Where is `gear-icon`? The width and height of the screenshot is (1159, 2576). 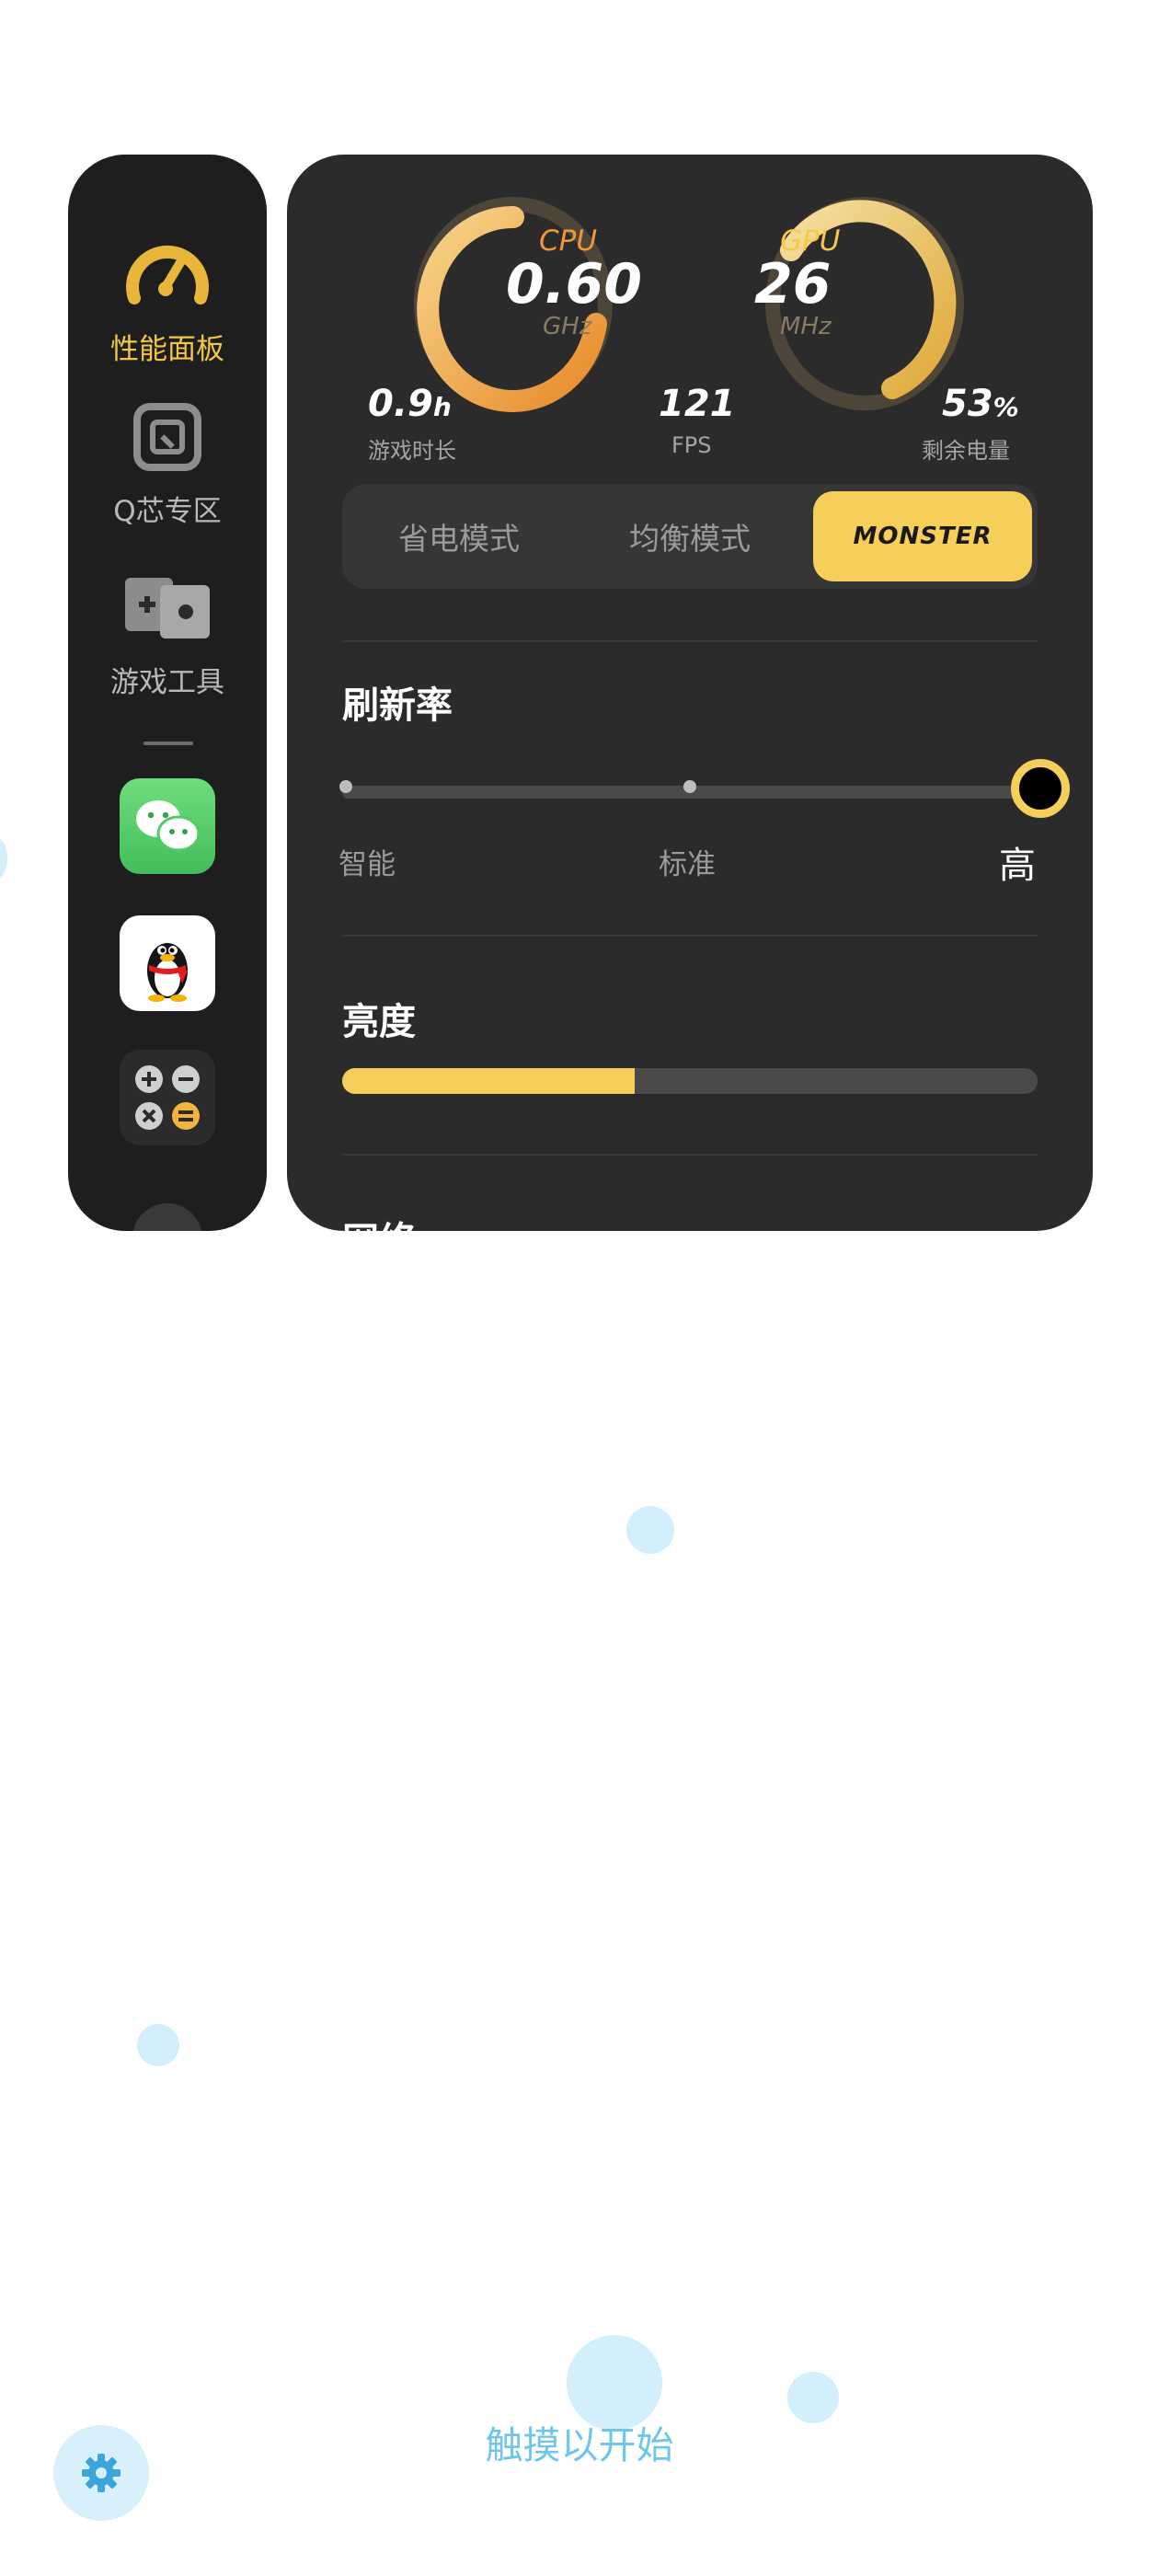 gear-icon is located at coordinates (101, 2473).